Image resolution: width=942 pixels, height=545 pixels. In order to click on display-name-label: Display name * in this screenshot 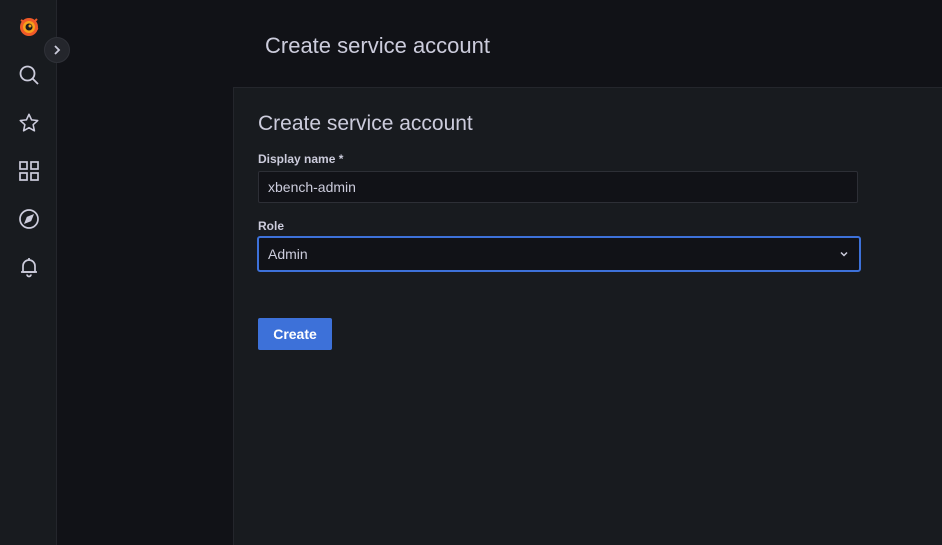, I will do `click(301, 159)`.